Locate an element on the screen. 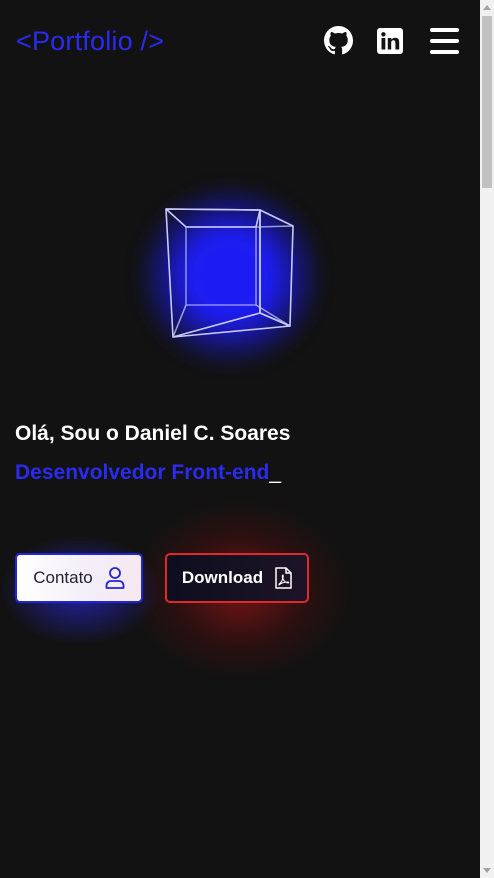  download-button-label: Download is located at coordinates (222, 577).